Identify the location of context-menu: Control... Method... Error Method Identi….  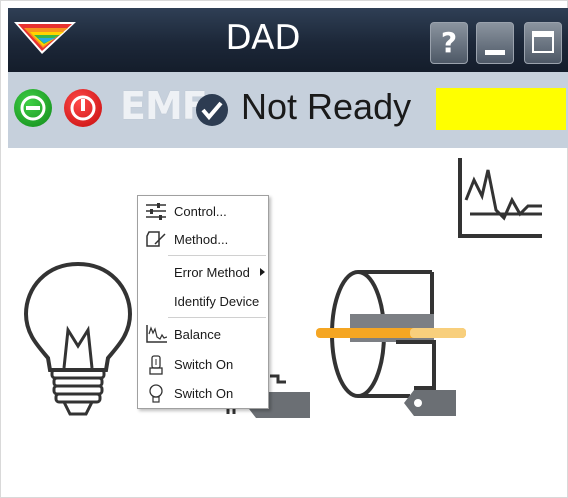
(203, 302).